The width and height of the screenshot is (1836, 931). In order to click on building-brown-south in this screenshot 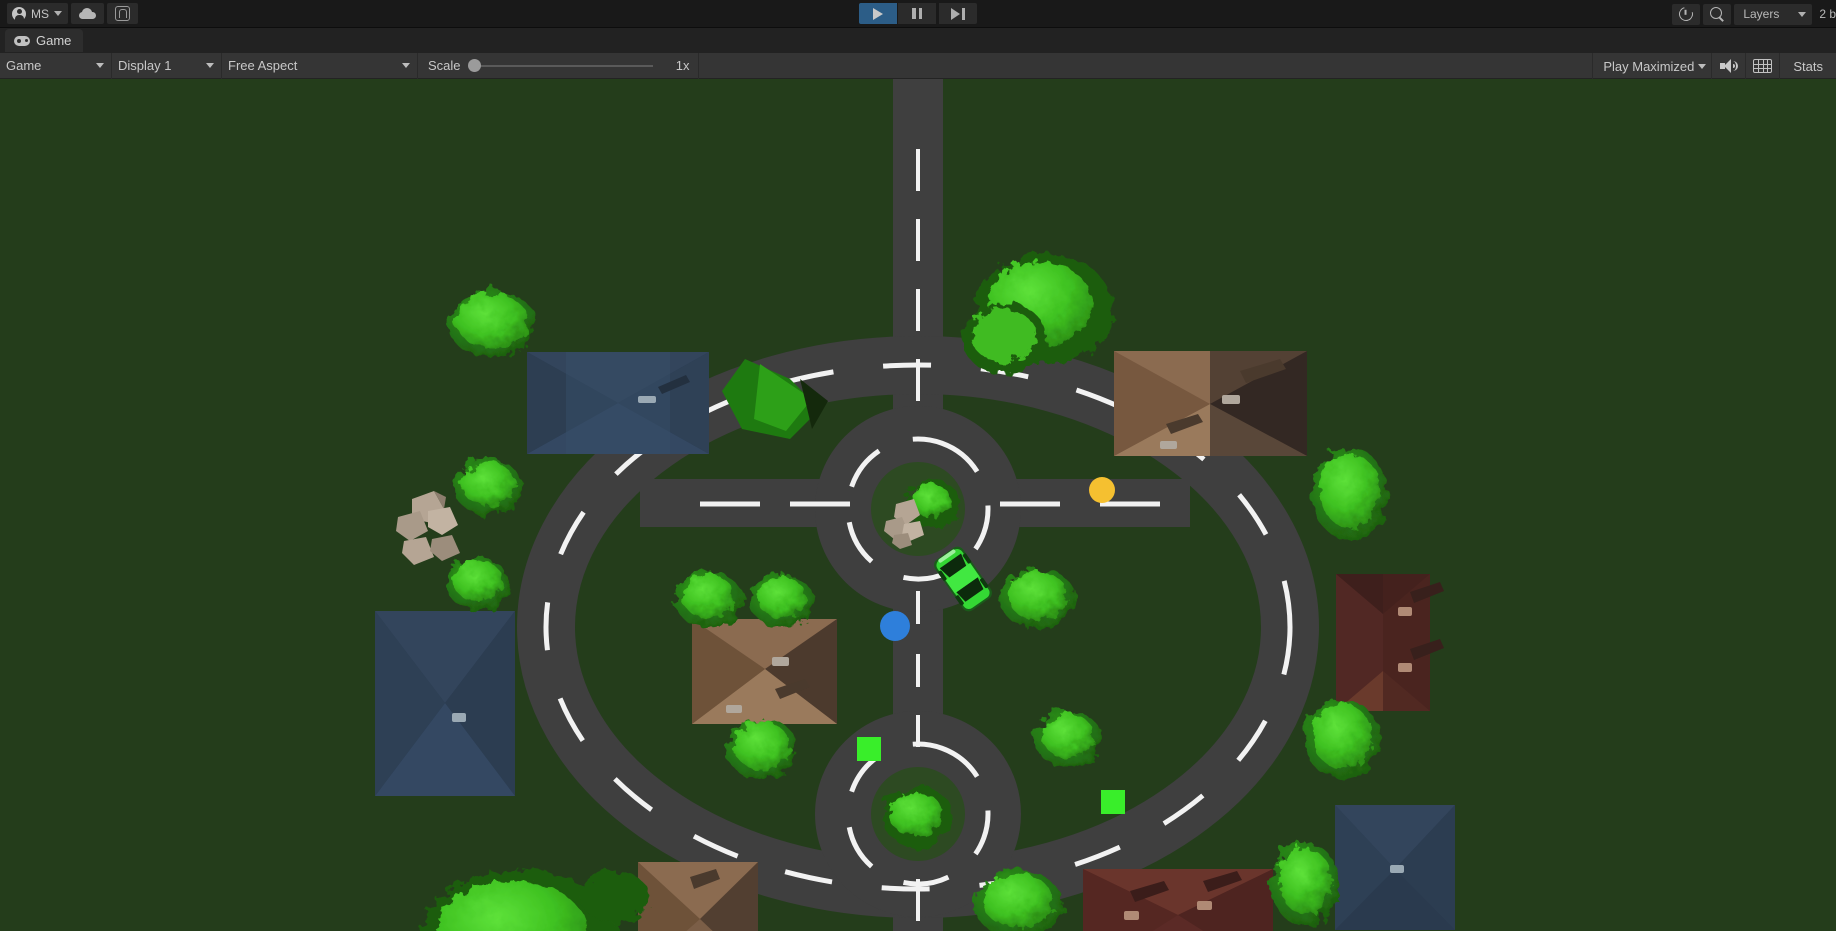, I will do `click(698, 896)`.